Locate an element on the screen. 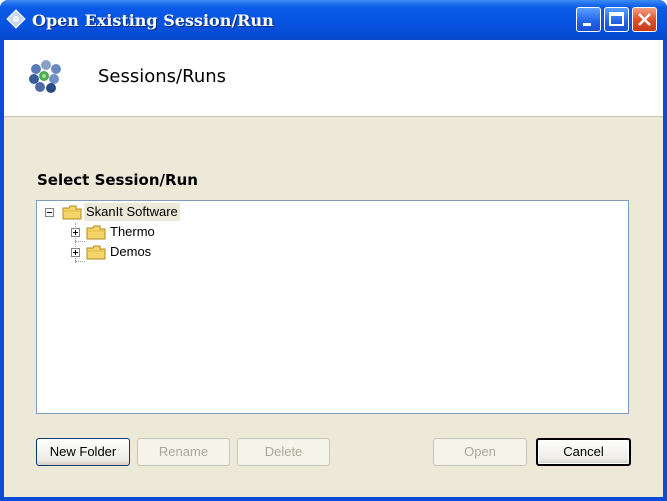 This screenshot has height=501, width=667. window-title: Open Existing Session/Run is located at coordinates (153, 20).